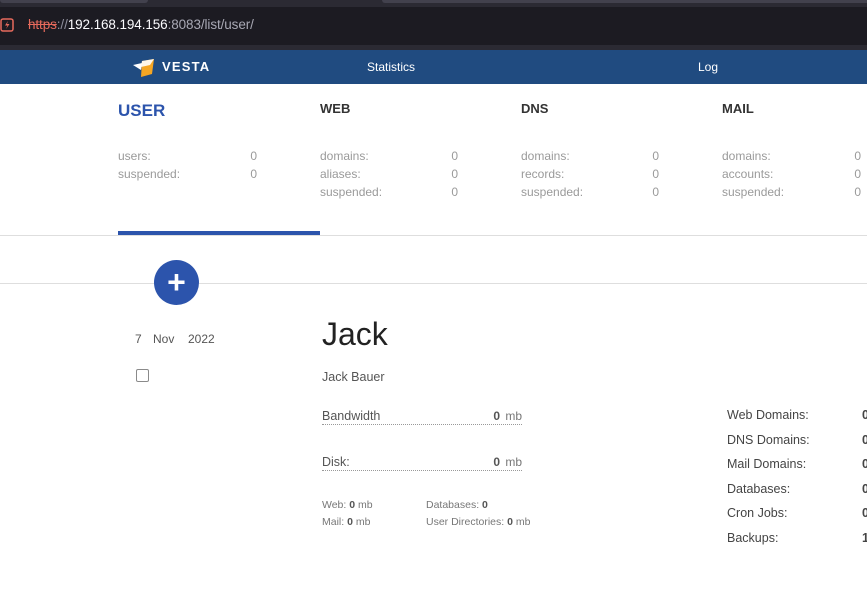 This screenshot has height=598, width=867. I want to click on stat-label: DNS Domains:, so click(768, 440).